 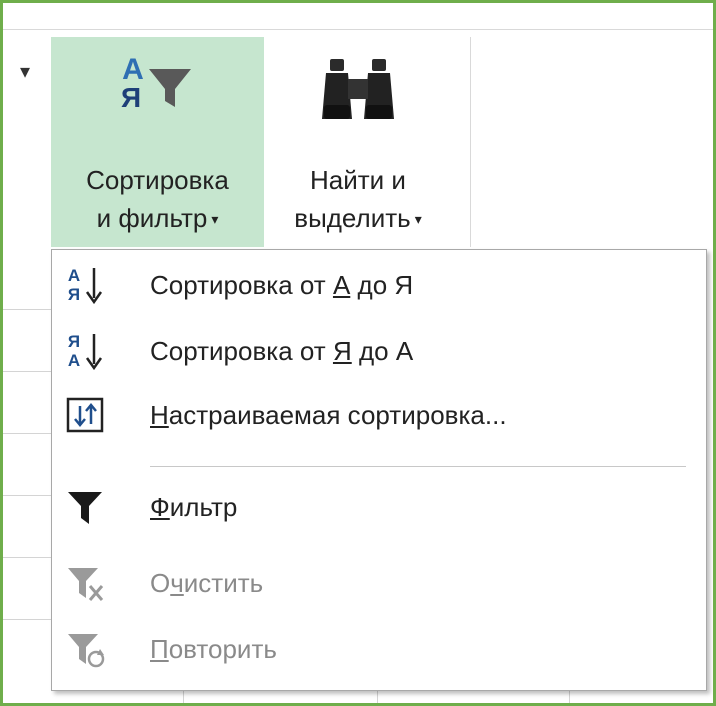 What do you see at coordinates (194, 507) in the screenshot?
I see `menu-item-label: Фильтр` at bounding box center [194, 507].